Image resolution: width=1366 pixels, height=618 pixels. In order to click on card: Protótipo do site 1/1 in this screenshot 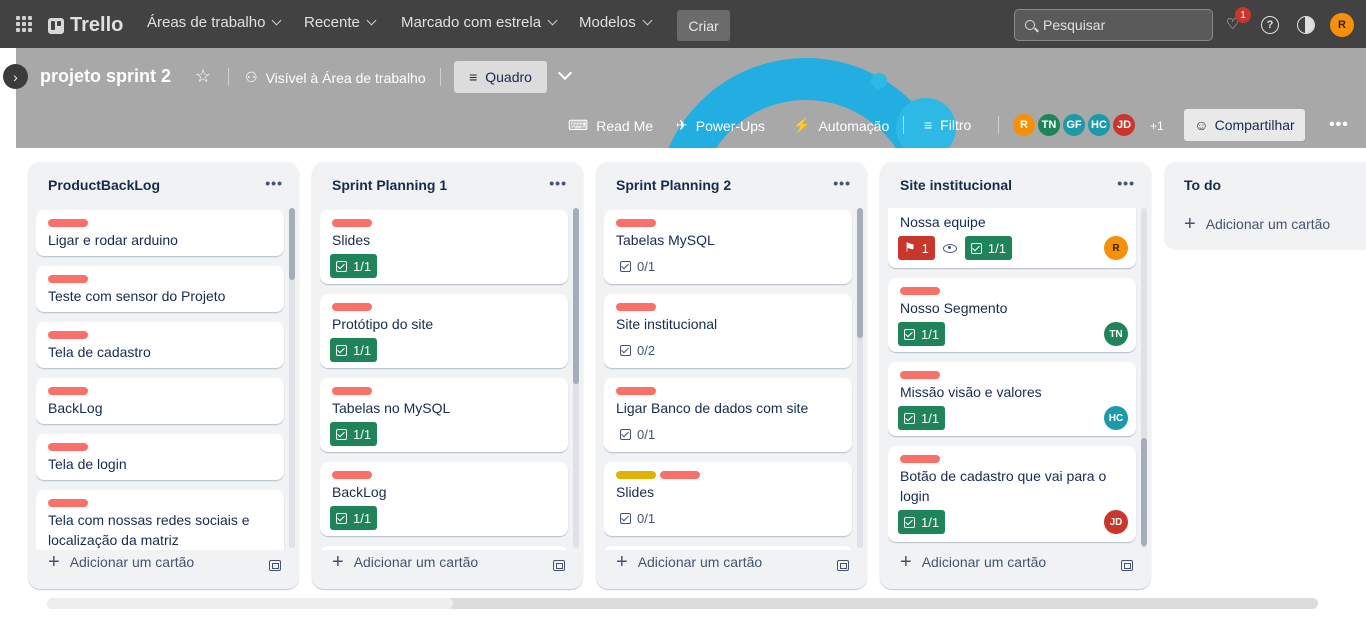, I will do `click(444, 331)`.